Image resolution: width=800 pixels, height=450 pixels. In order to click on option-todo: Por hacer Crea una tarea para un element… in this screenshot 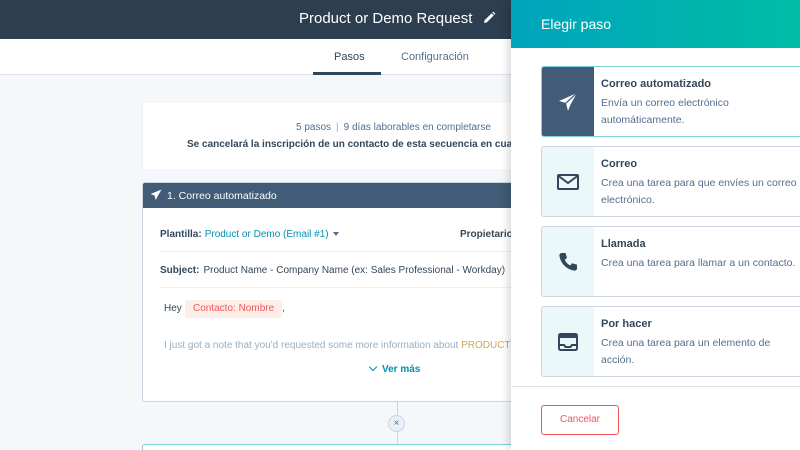, I will do `click(670, 341)`.